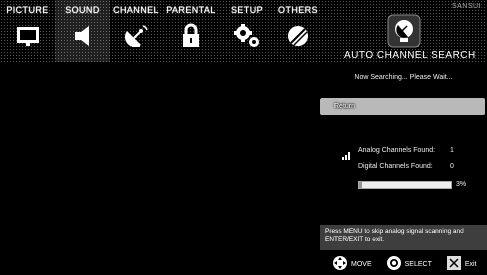  Describe the element at coordinates (191, 10) in the screenshot. I see `tab-label: PARENTAL` at that location.